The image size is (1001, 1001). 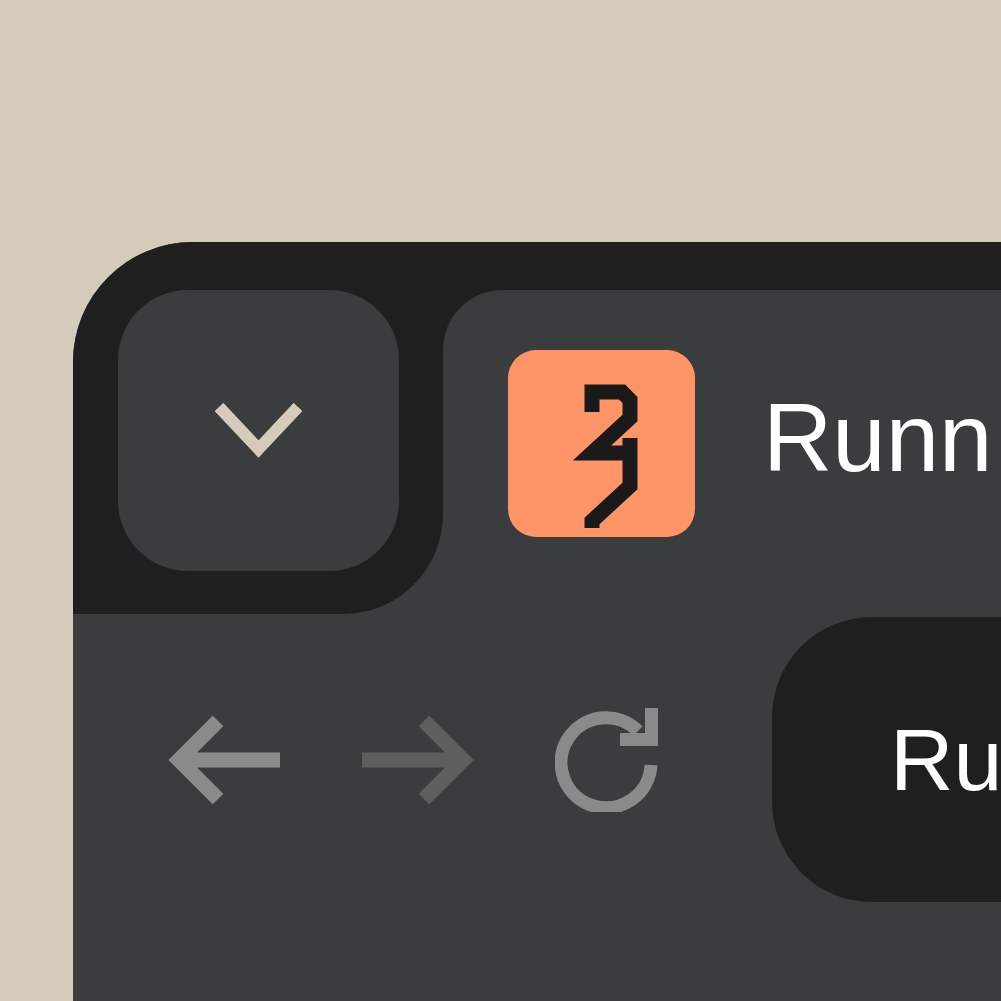 I want to click on forward-arrow-icon, so click(x=418, y=759).